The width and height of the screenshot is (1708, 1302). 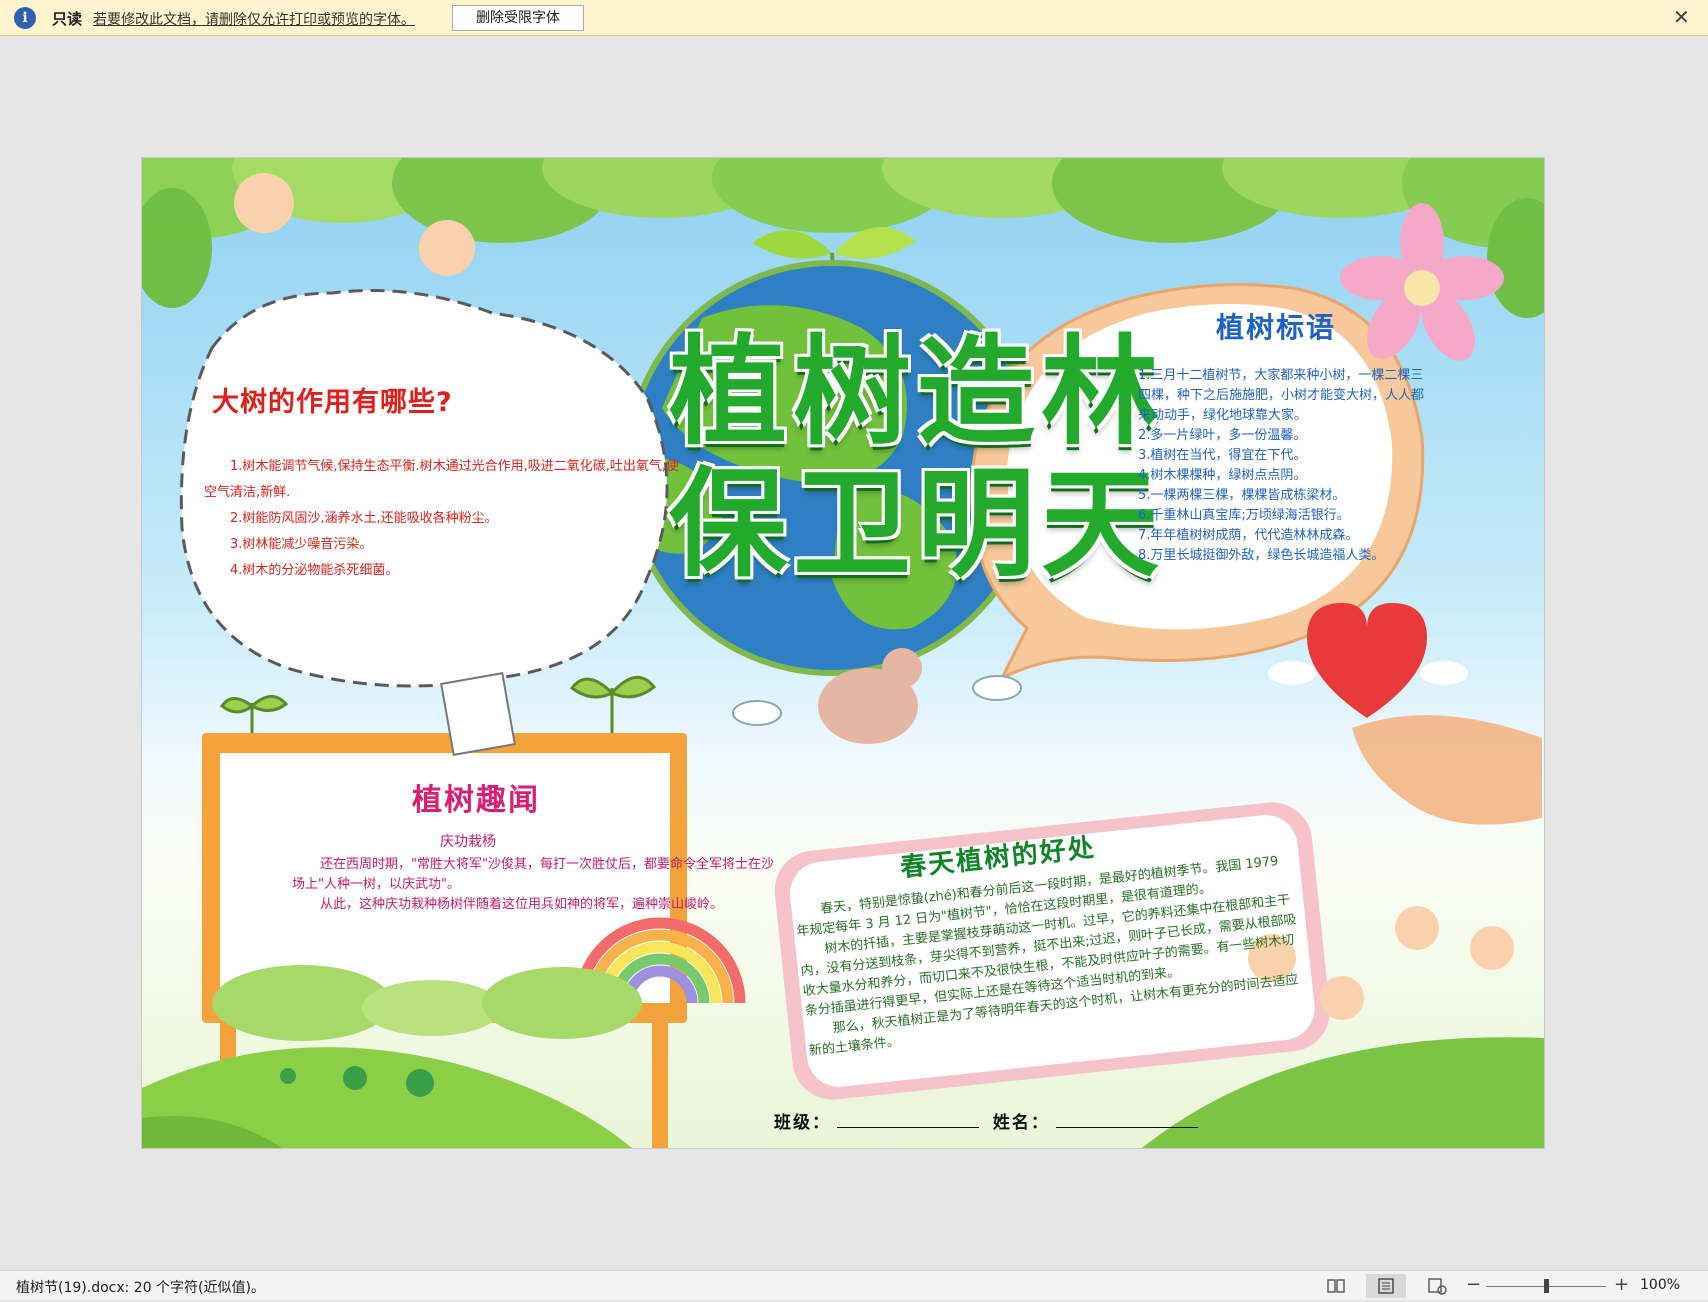 What do you see at coordinates (1244, 515) in the screenshot?
I see `slogan-item: 6.千重林山真宝库;万顷绿海活银行。` at bounding box center [1244, 515].